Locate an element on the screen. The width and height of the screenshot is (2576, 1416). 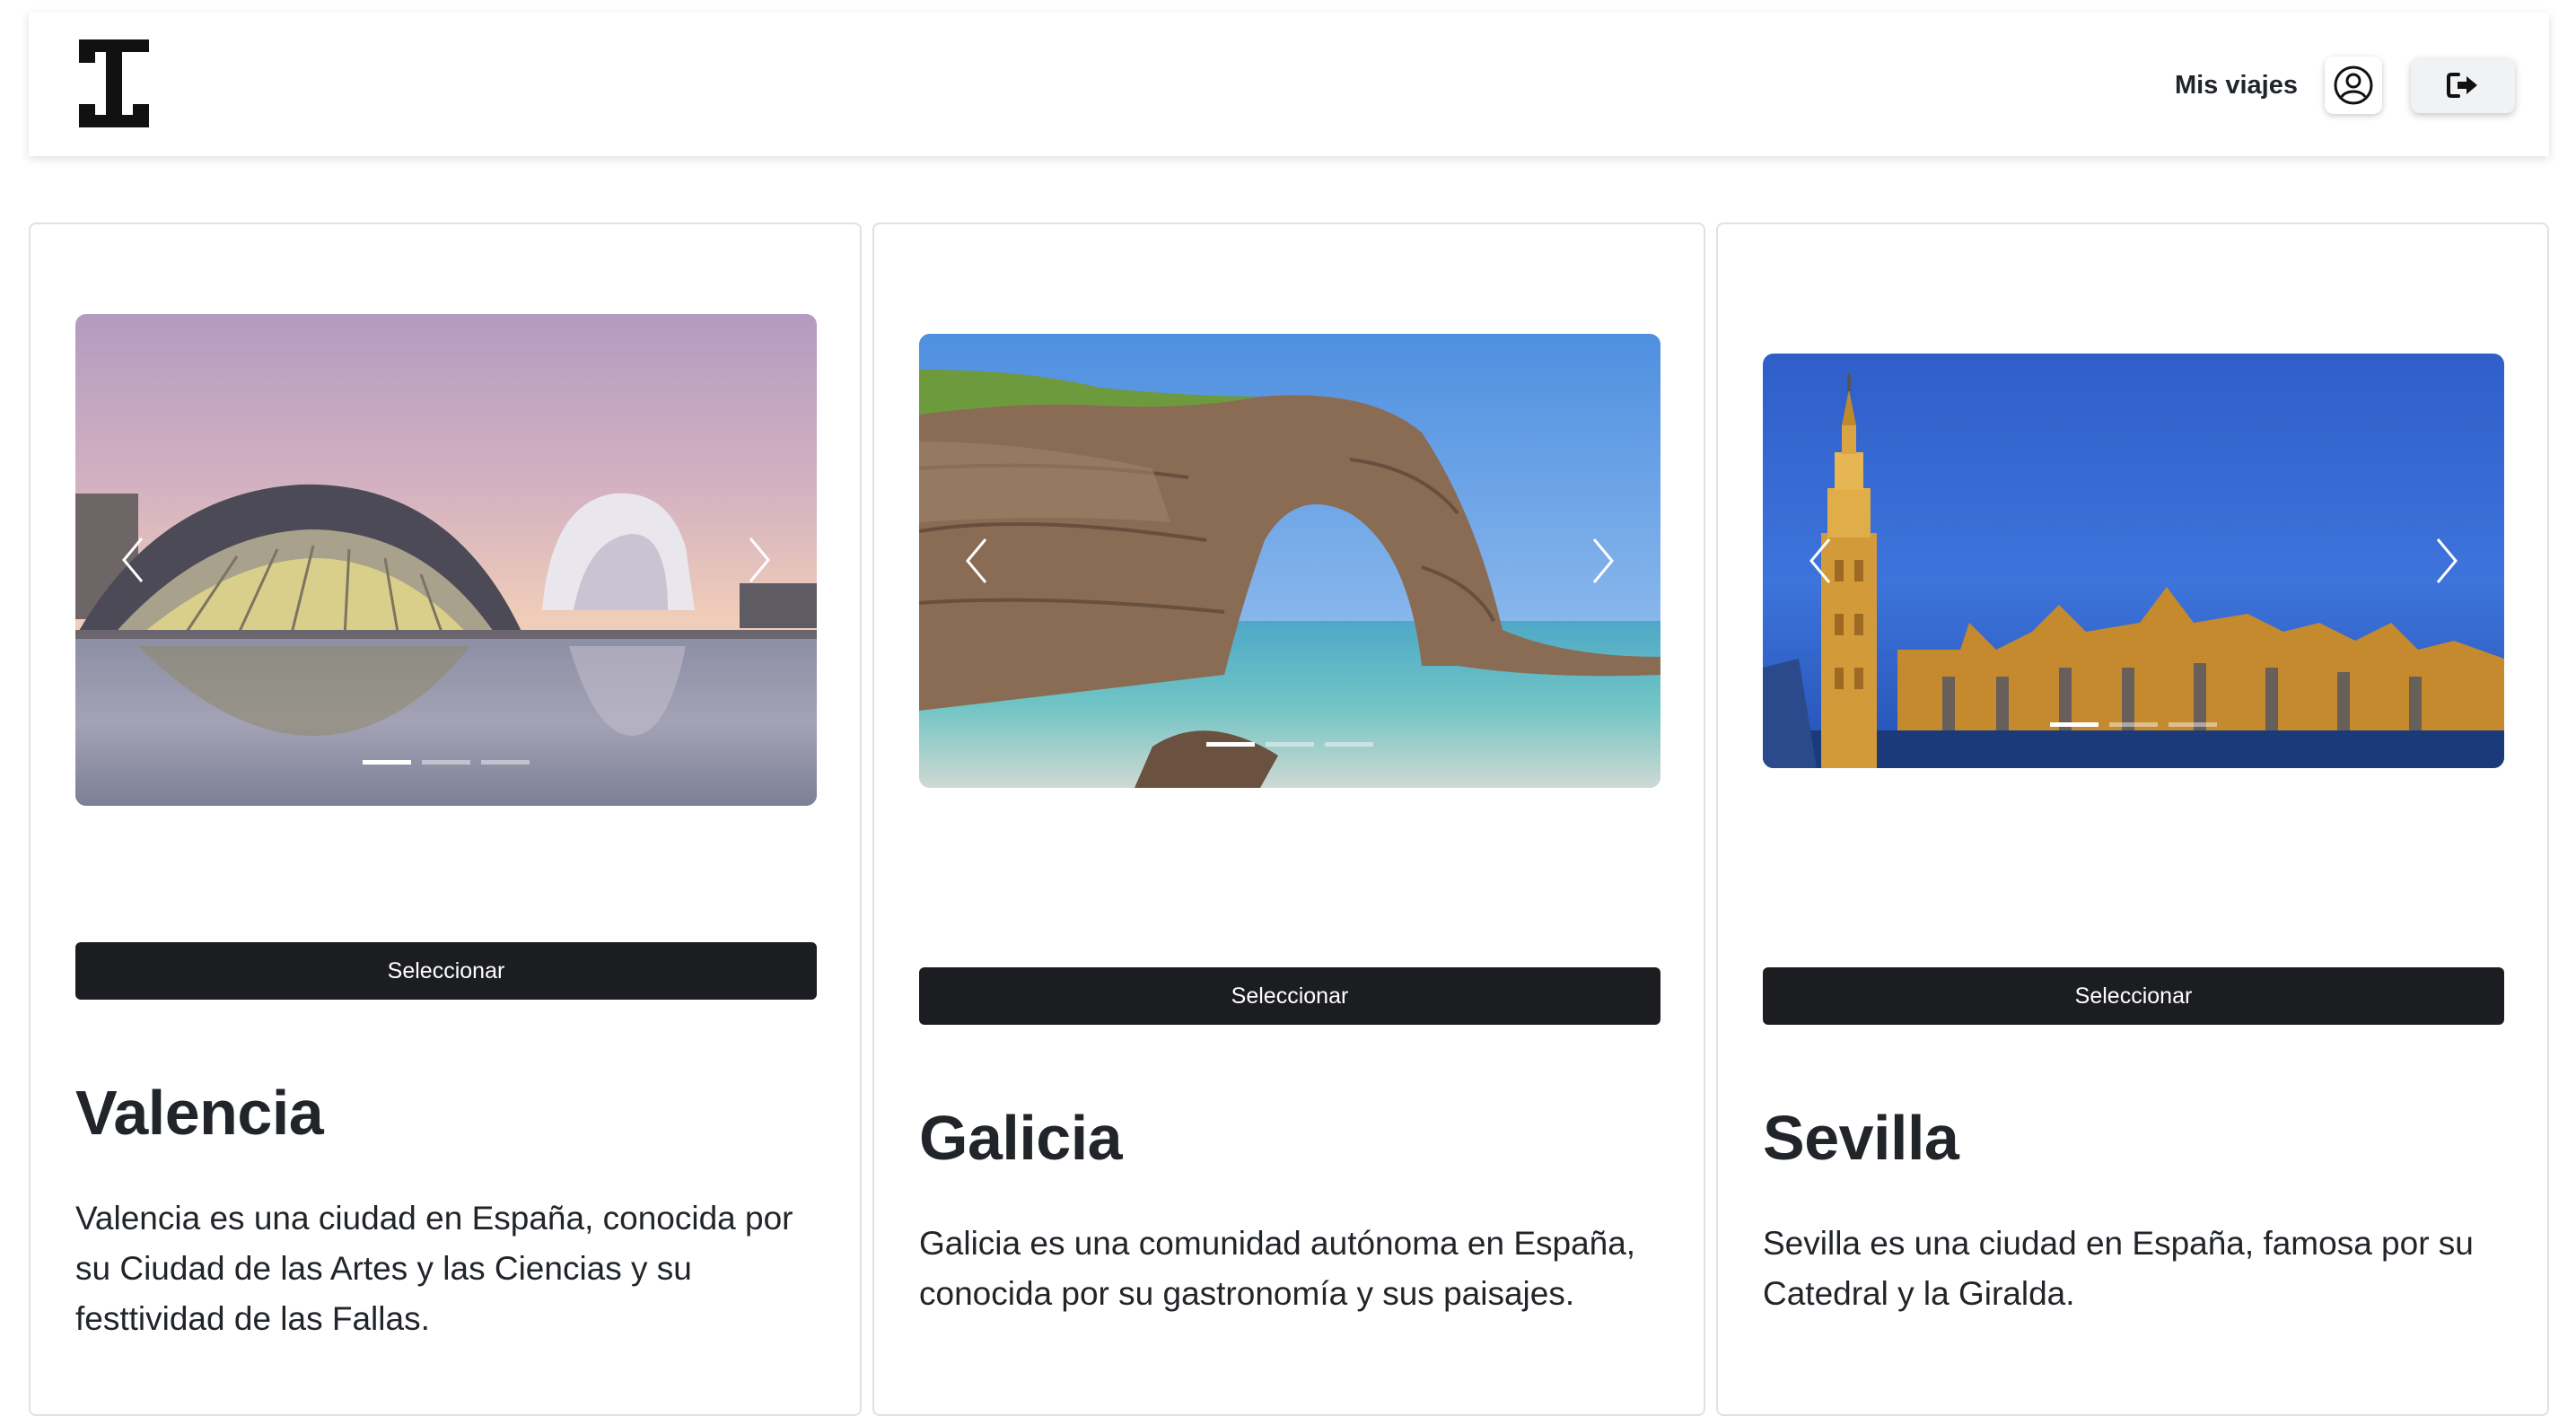
valencia-photo is located at coordinates (446, 560).